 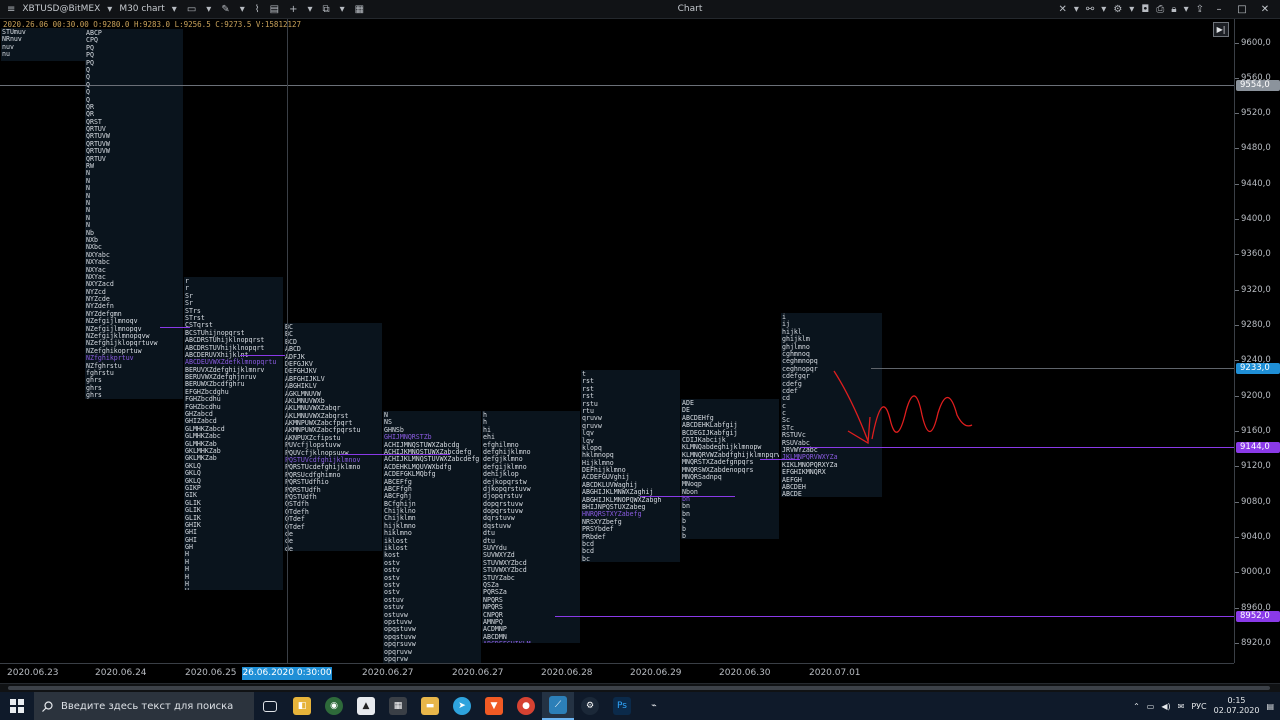 What do you see at coordinates (47, 706) in the screenshot?
I see `search-icon` at bounding box center [47, 706].